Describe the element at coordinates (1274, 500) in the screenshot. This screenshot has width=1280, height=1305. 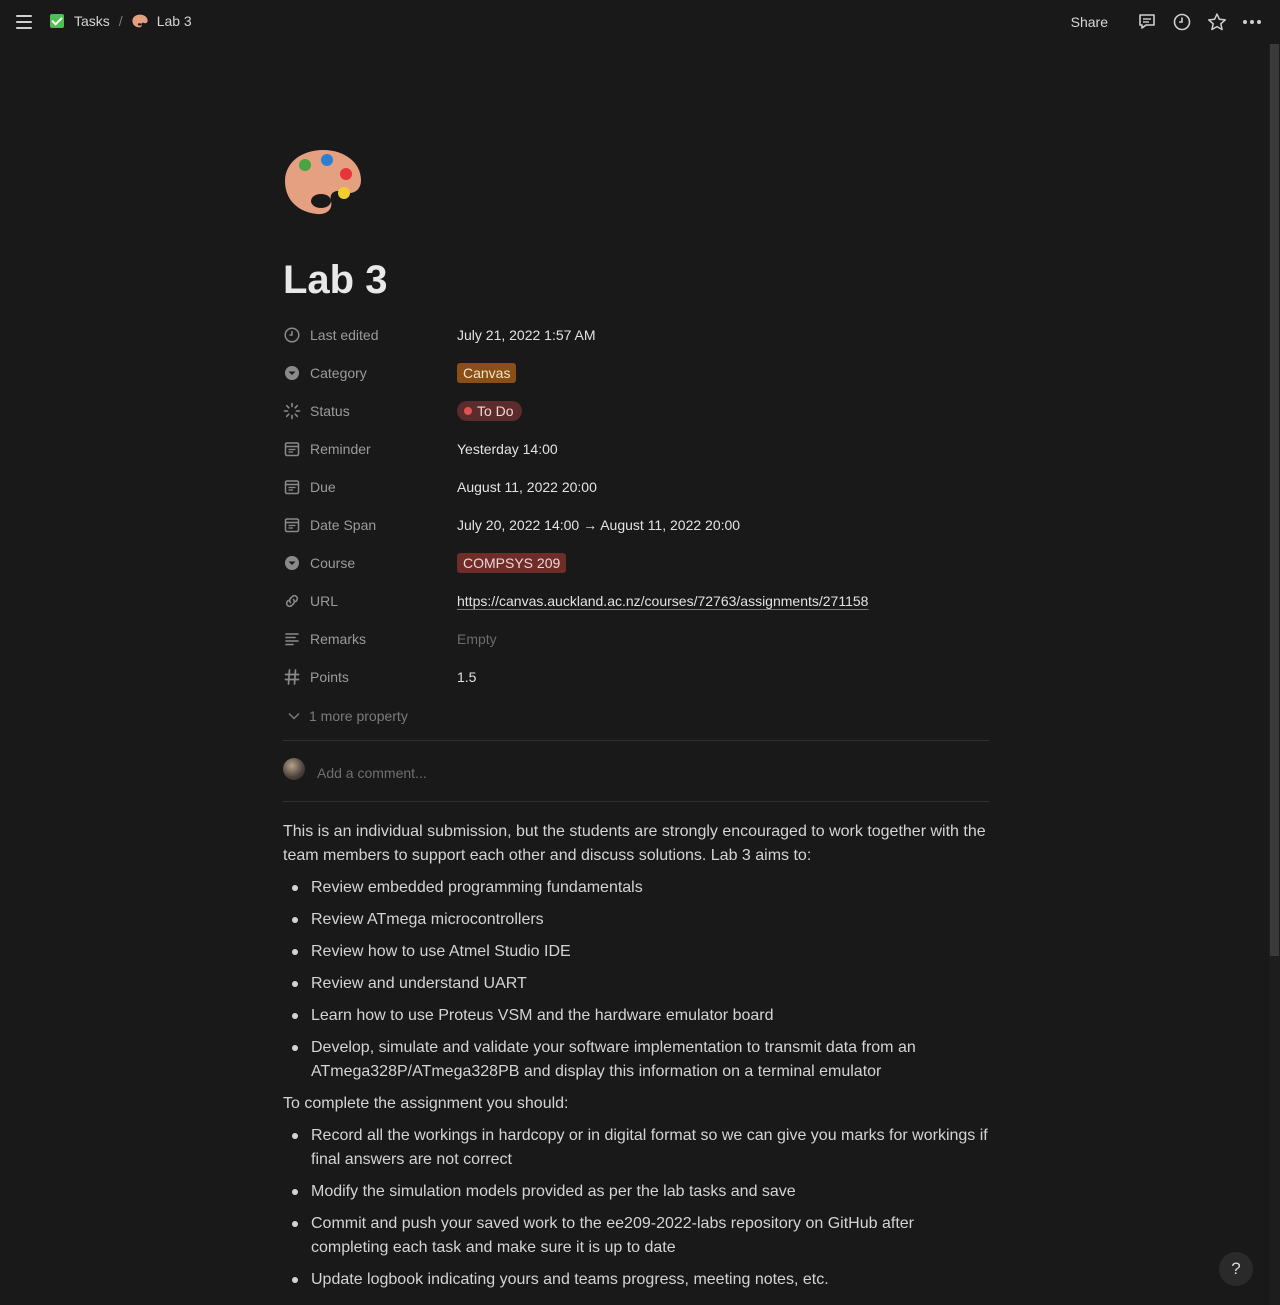
I see `scrollbar-thumb` at that location.